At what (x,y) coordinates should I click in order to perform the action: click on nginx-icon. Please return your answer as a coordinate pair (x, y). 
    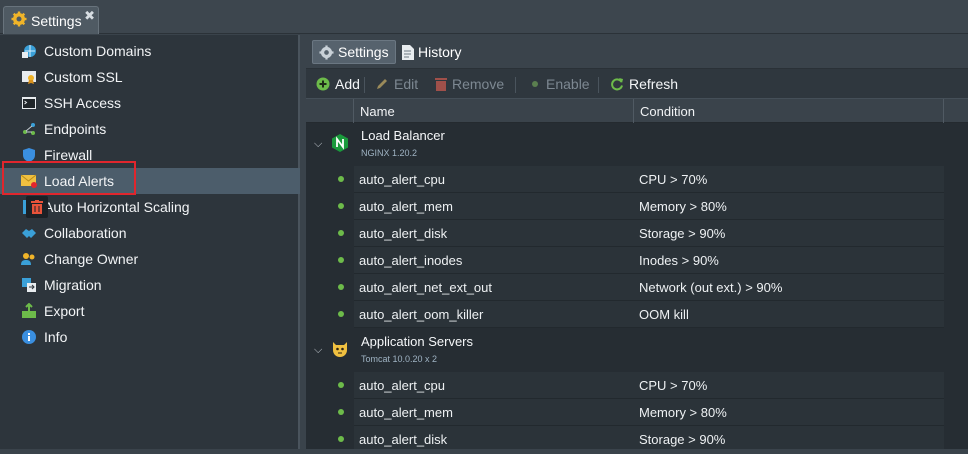
    Looking at the image, I should click on (340, 143).